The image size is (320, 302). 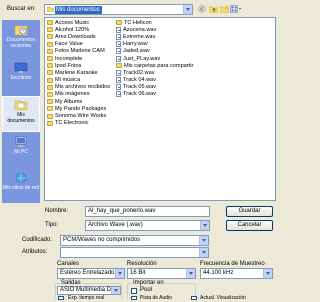 I want to click on pista-audio-checkbox, so click(x=134, y=298).